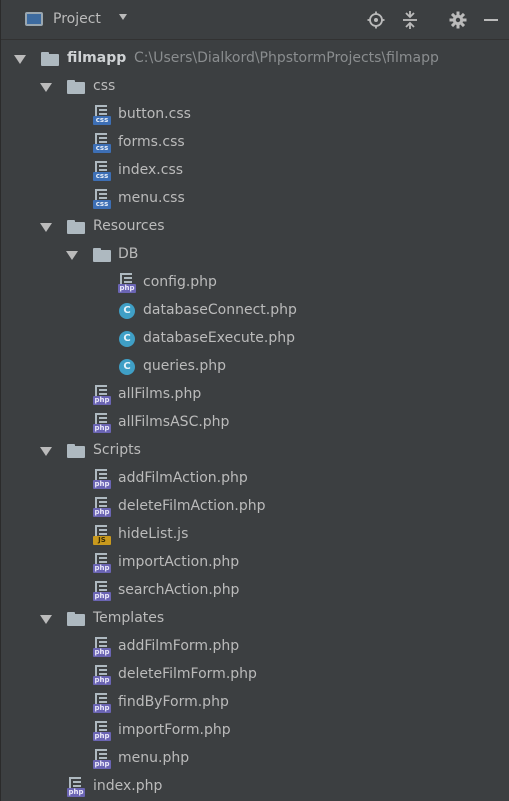 This screenshot has width=509, height=801. I want to click on gear-icon, so click(458, 20).